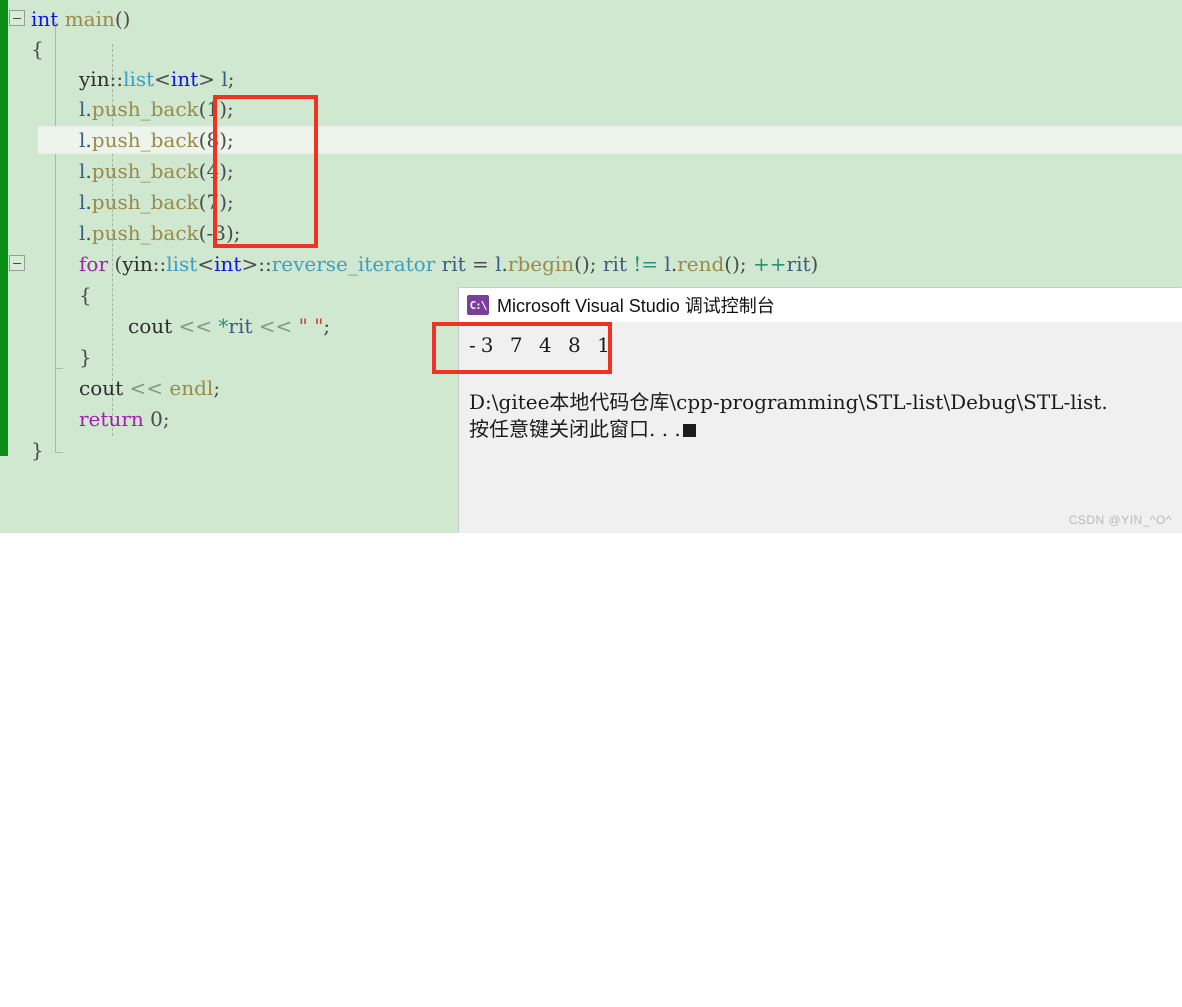 Image resolution: width=1182 pixels, height=1007 pixels. Describe the element at coordinates (630, 79) in the screenshot. I see `code-line-3: yin::list<int> l;` at that location.